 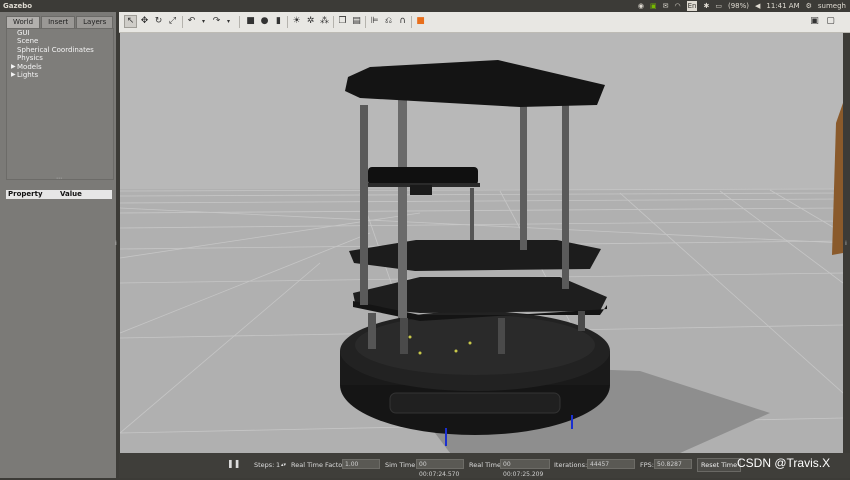 I want to click on steps-value: 1, so click(x=278, y=465).